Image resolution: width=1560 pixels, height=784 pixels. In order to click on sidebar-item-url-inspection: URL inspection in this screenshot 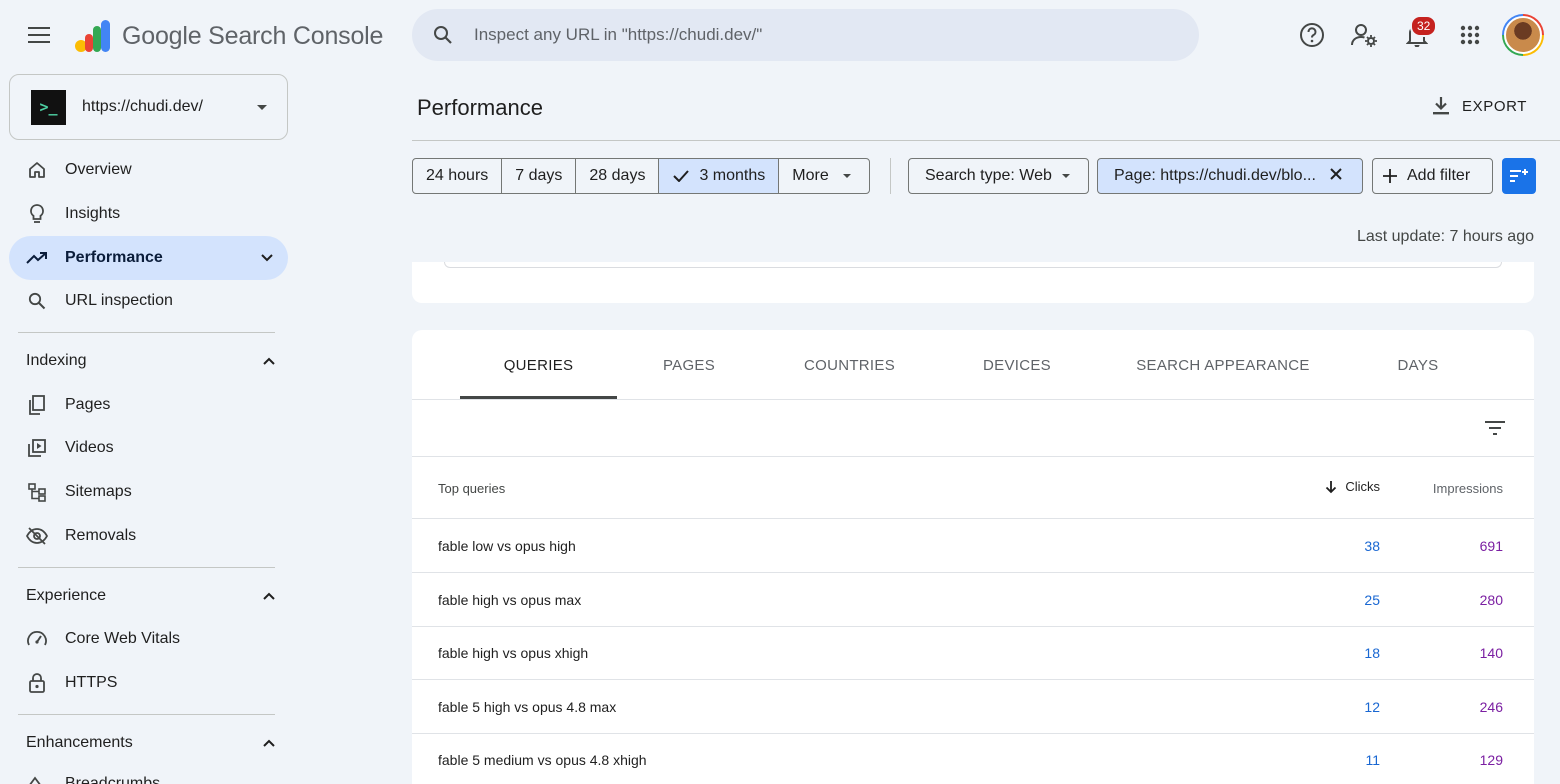, I will do `click(148, 301)`.